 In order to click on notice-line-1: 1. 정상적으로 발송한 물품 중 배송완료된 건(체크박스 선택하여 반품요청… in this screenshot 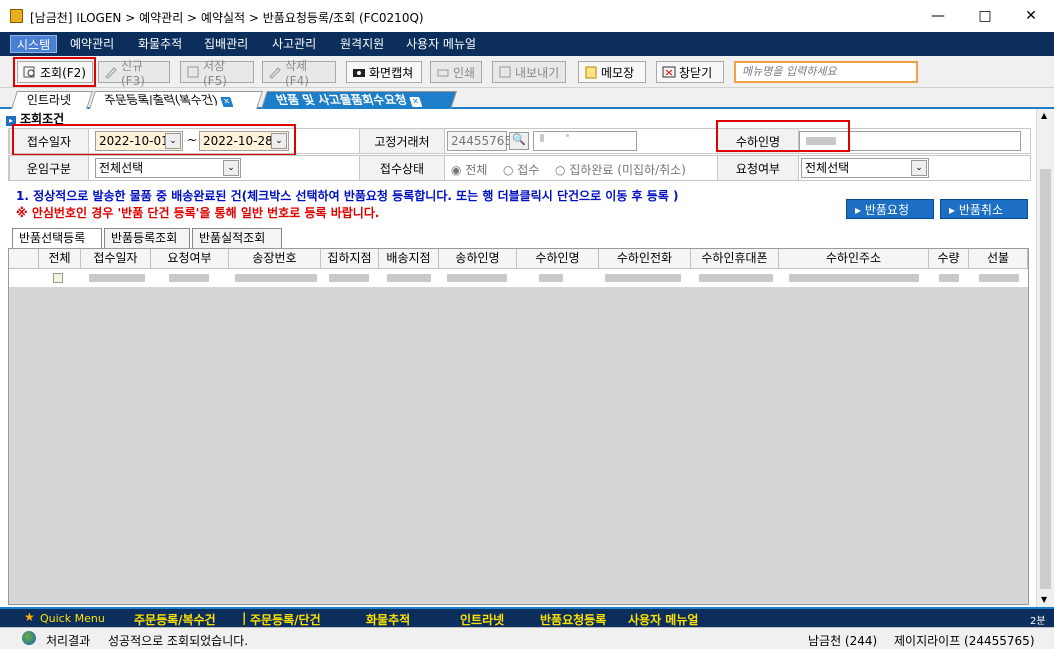, I will do `click(347, 196)`.